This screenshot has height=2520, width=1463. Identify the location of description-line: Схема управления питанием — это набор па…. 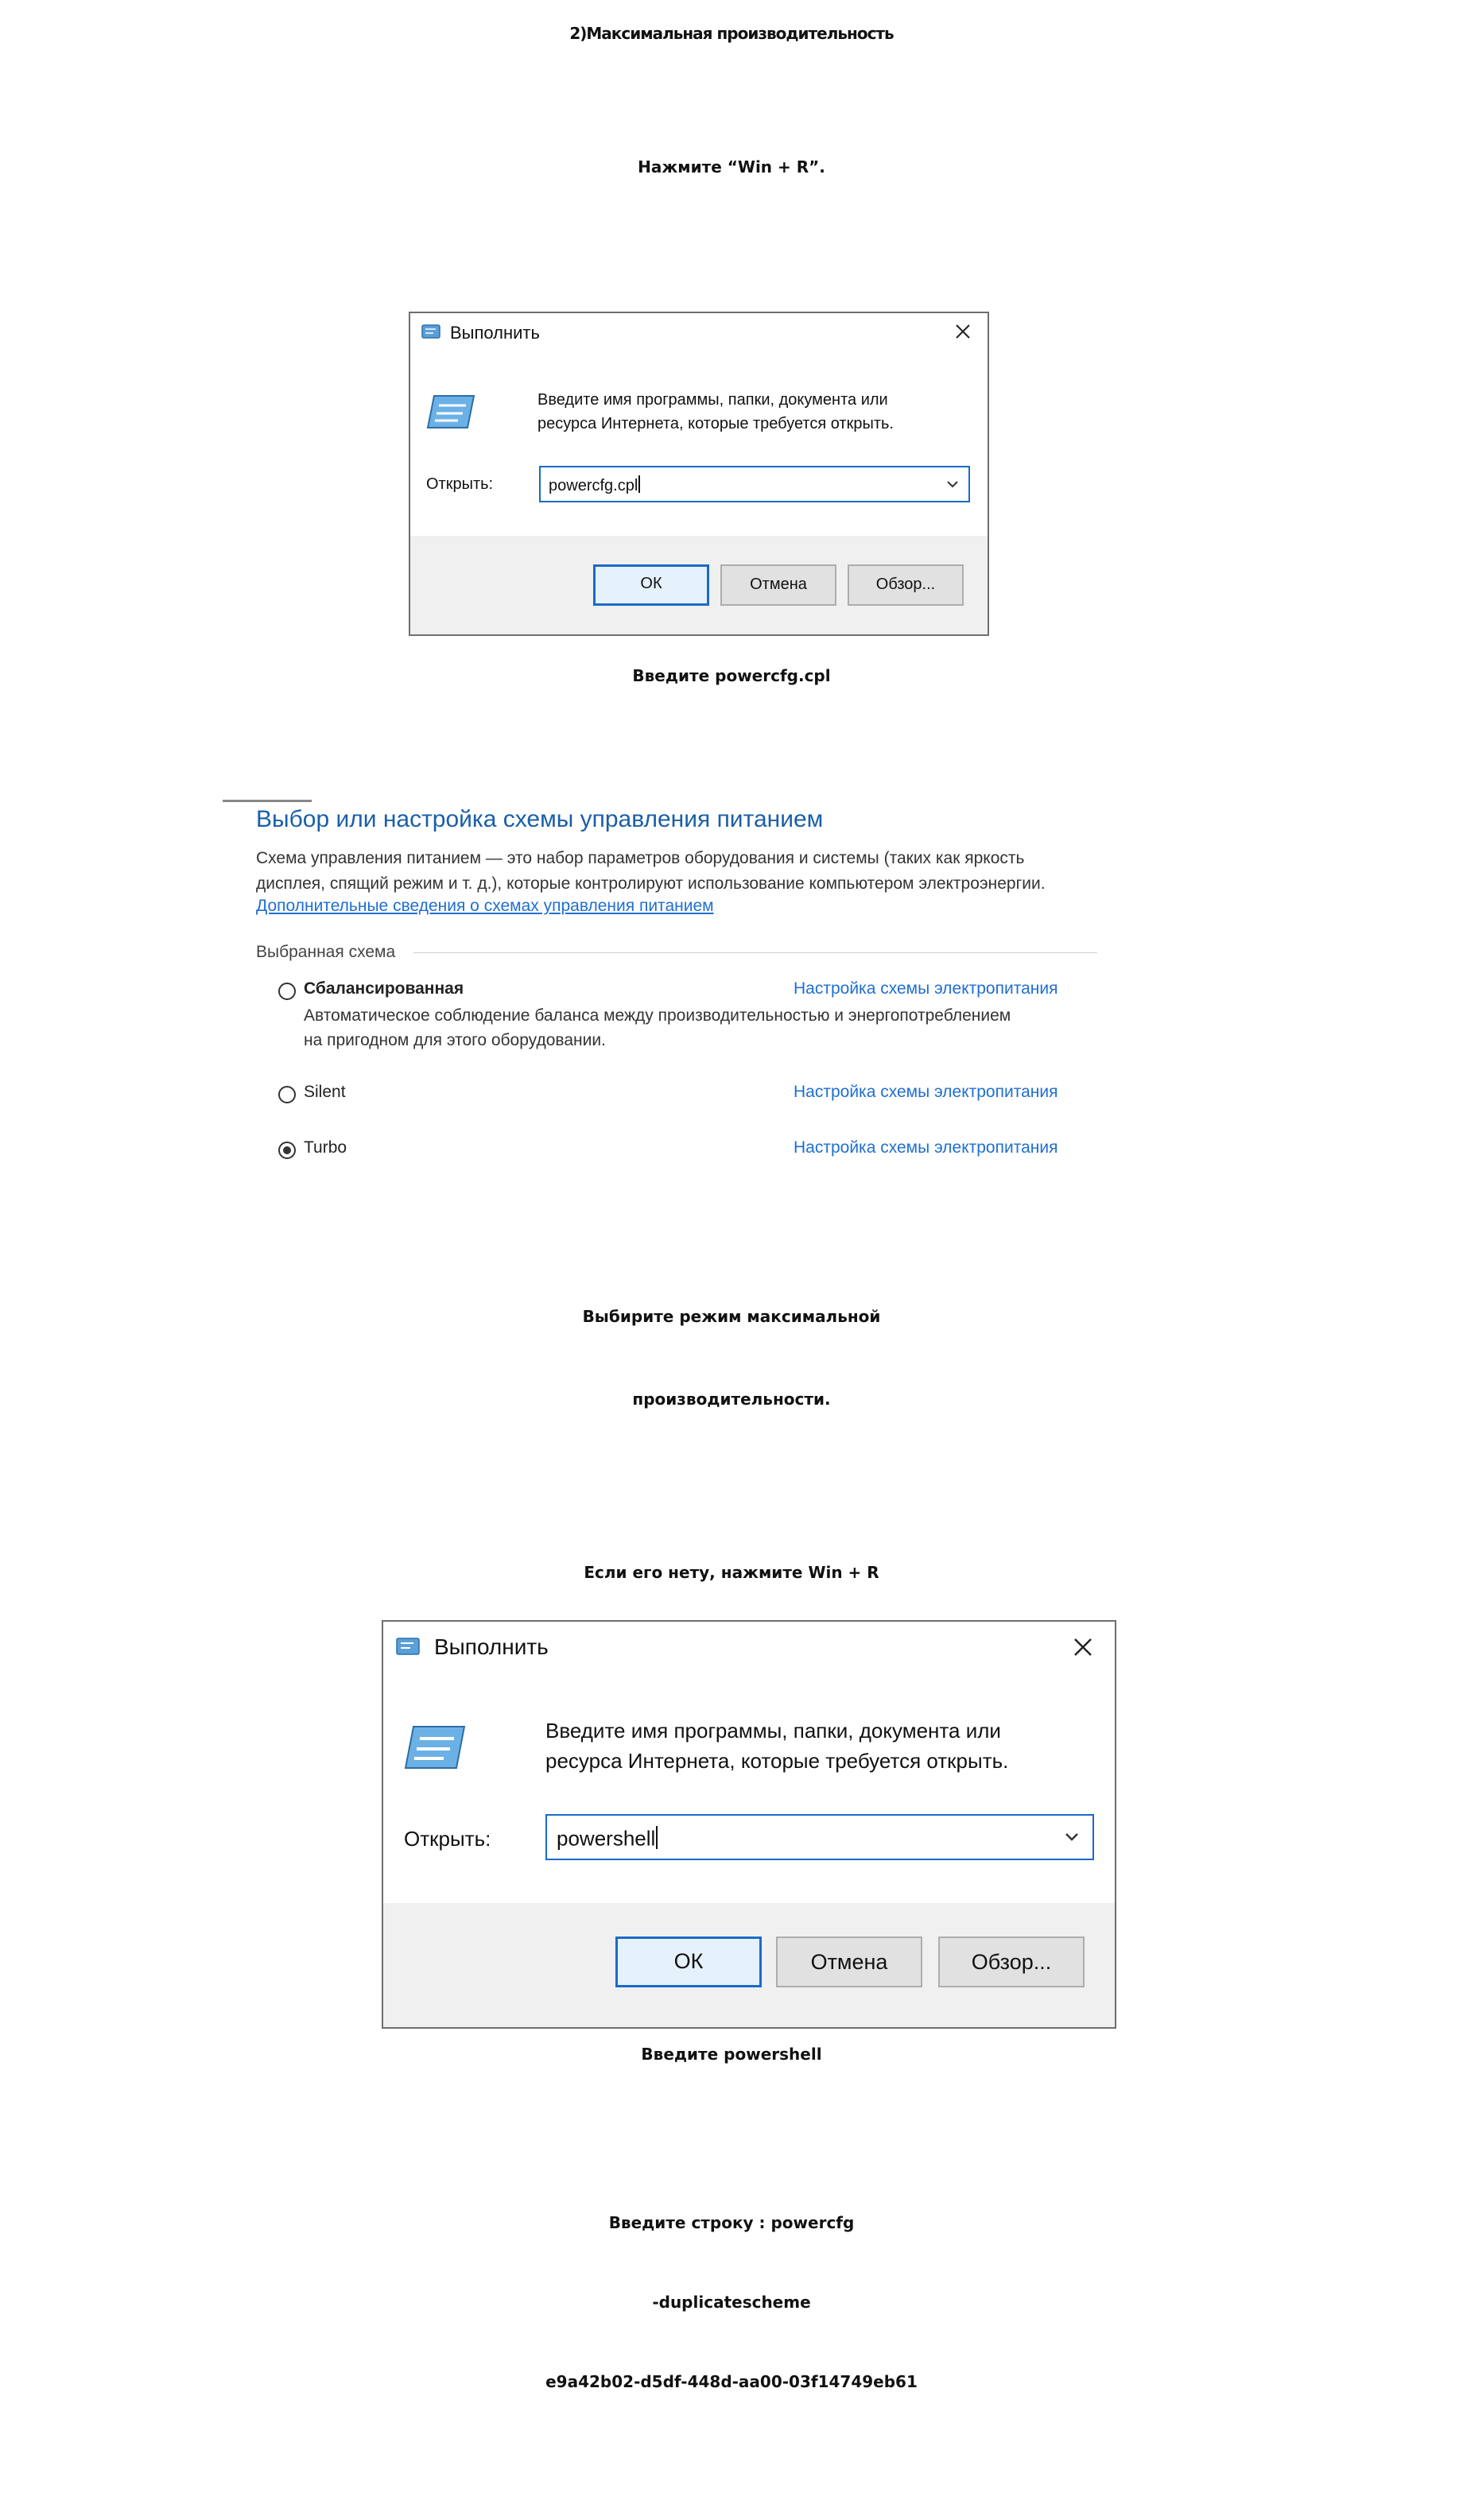
(640, 858).